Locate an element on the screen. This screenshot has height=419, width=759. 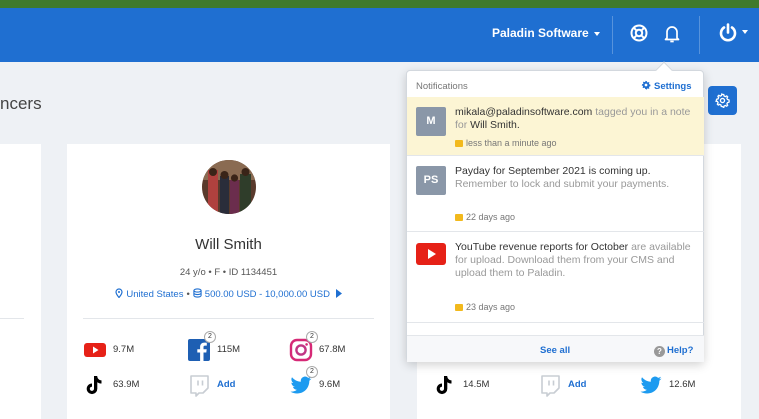
notification-time: less than a minute ago is located at coordinates (506, 143).